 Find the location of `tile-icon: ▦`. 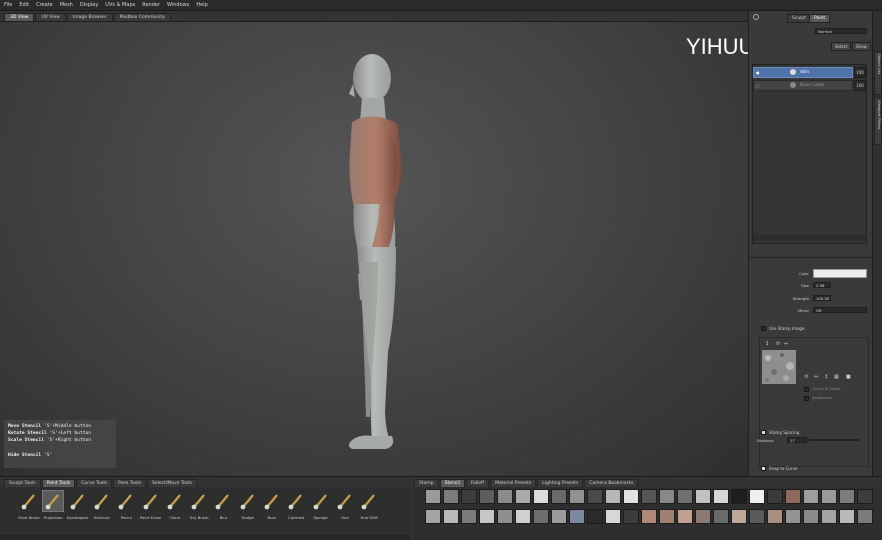

tile-icon: ▦ is located at coordinates (836, 377).